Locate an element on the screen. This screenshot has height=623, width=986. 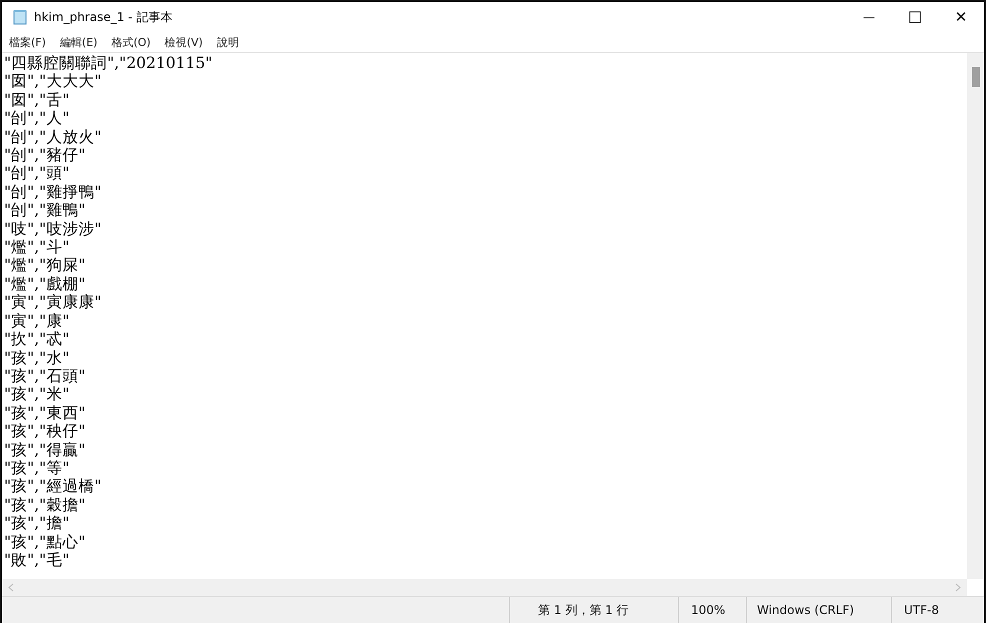
status-text: UTF-8 is located at coordinates (937, 610).